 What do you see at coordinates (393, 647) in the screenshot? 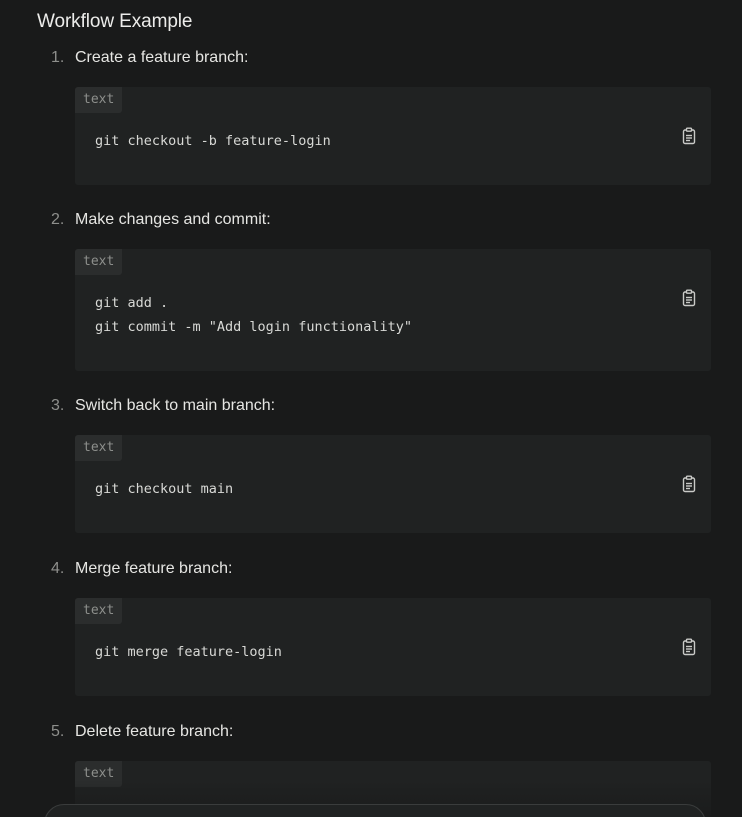
I see `code-block: text git merge feature-login` at bounding box center [393, 647].